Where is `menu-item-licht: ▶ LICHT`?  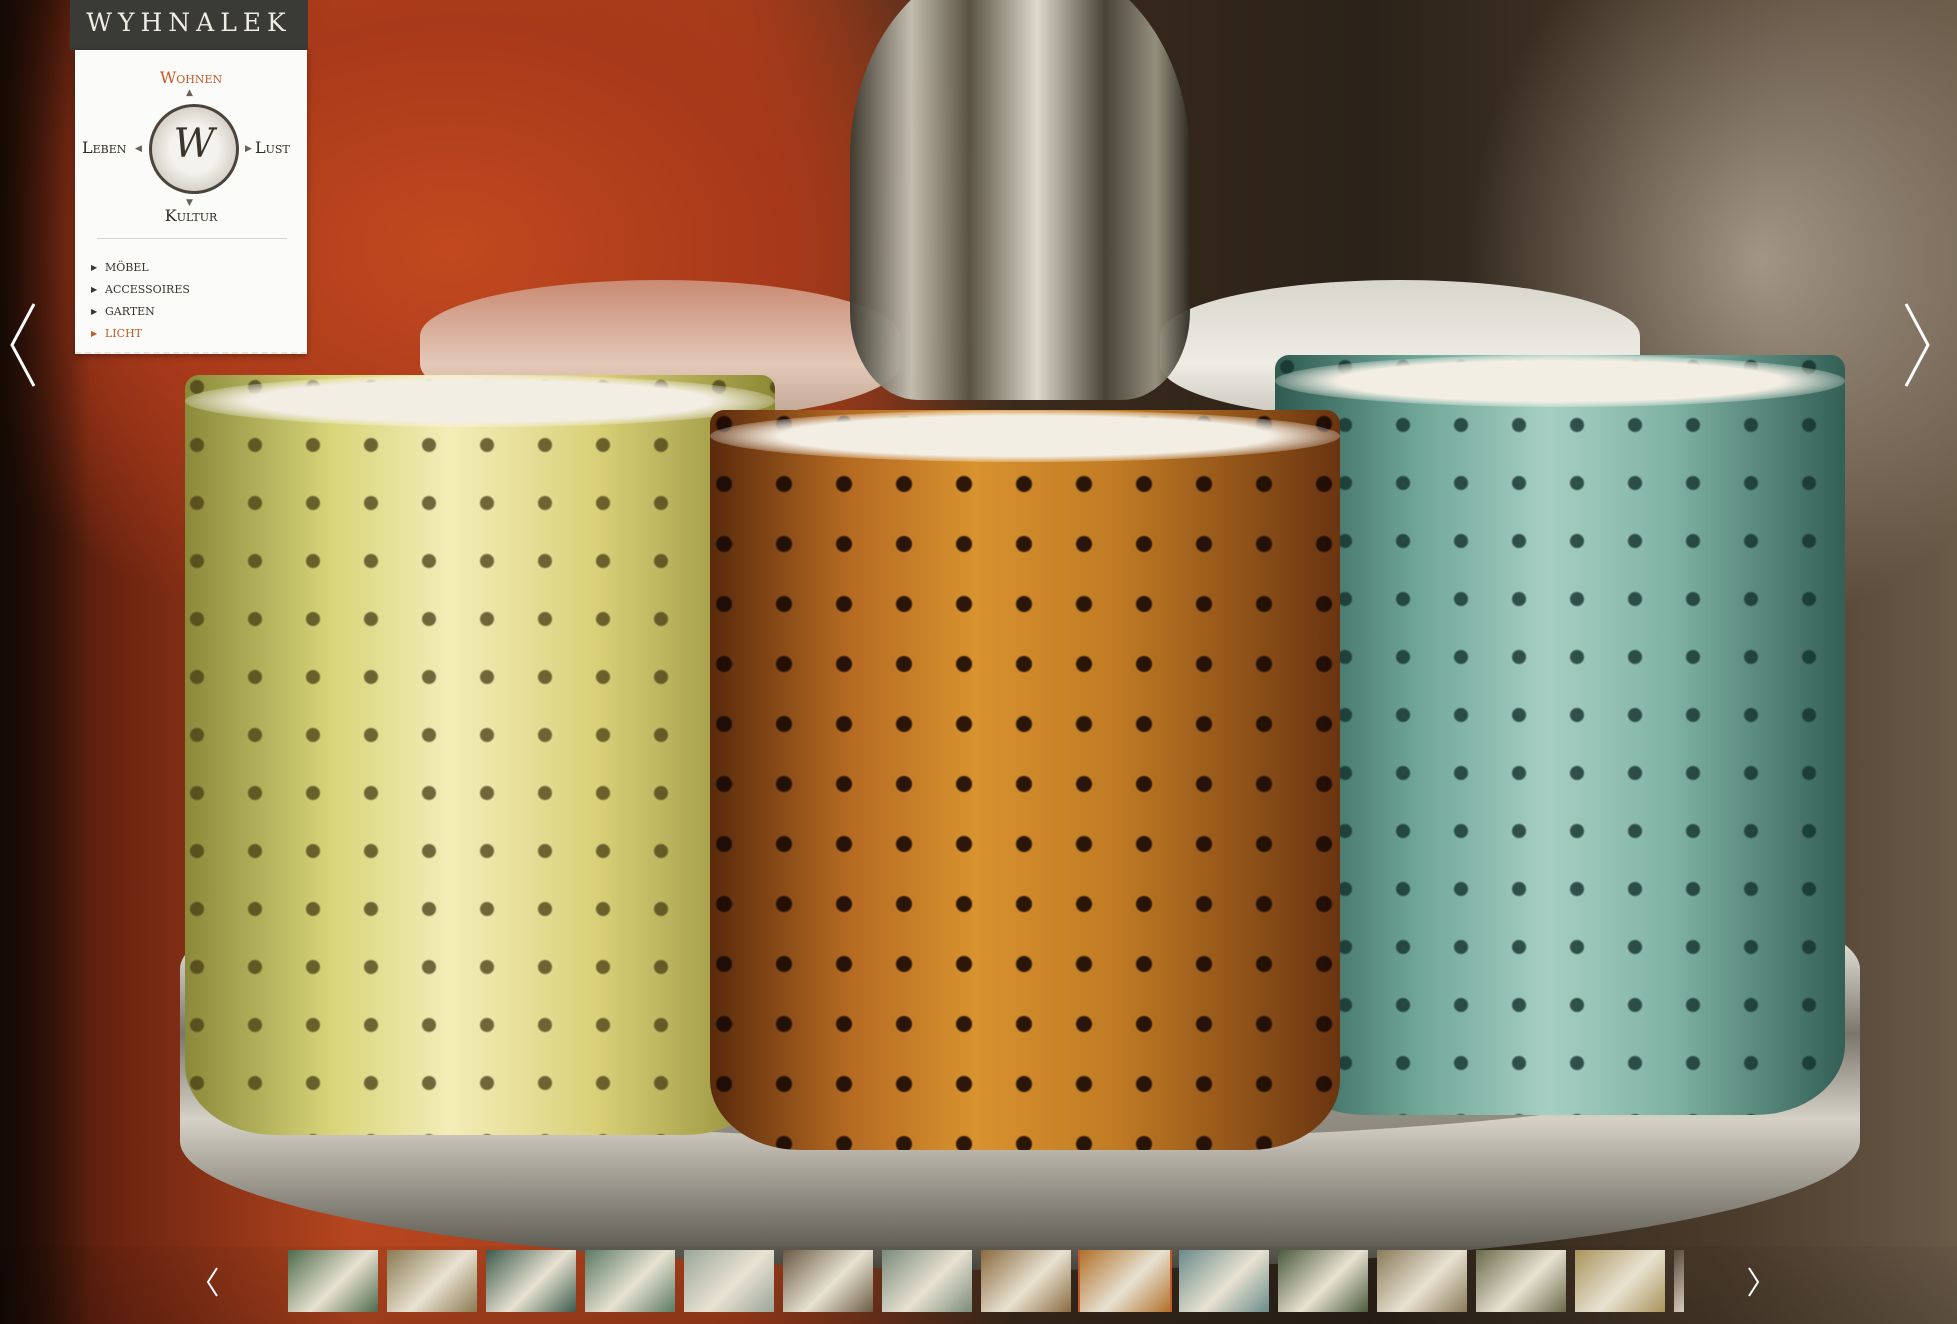 menu-item-licht: ▶ LICHT is located at coordinates (140, 333).